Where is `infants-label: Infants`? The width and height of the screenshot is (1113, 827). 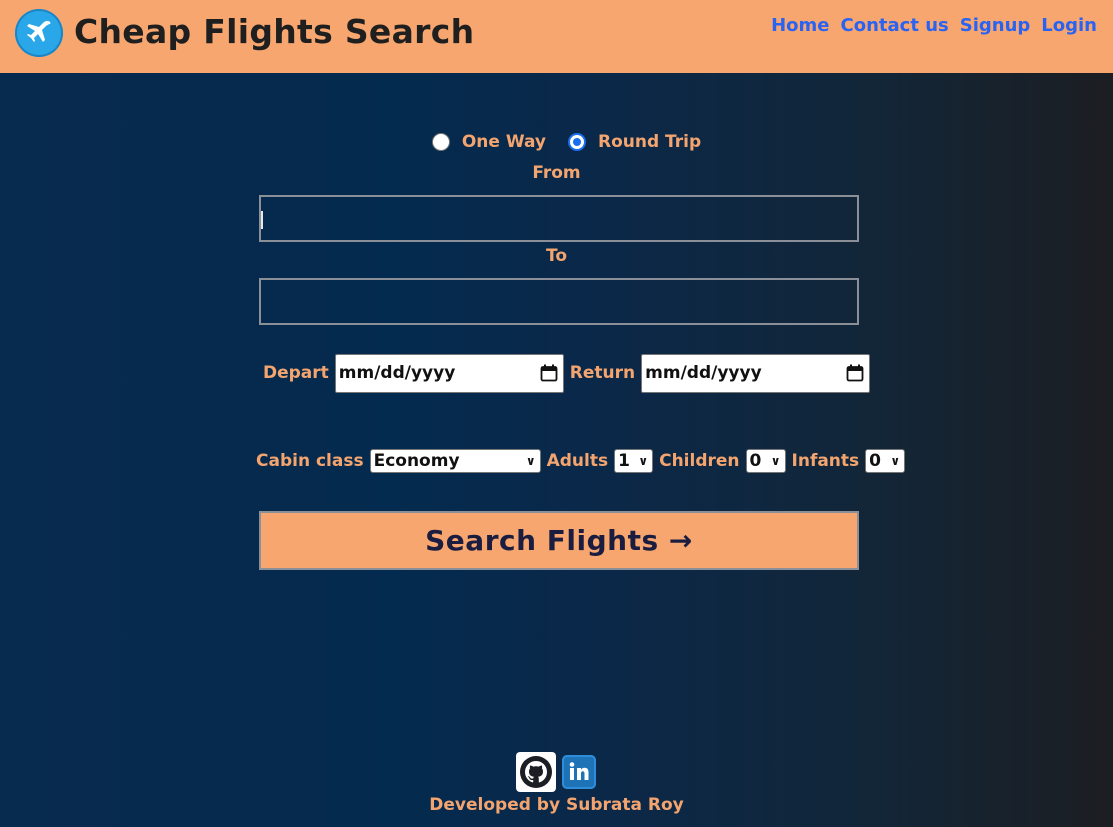
infants-label: Infants is located at coordinates (825, 461).